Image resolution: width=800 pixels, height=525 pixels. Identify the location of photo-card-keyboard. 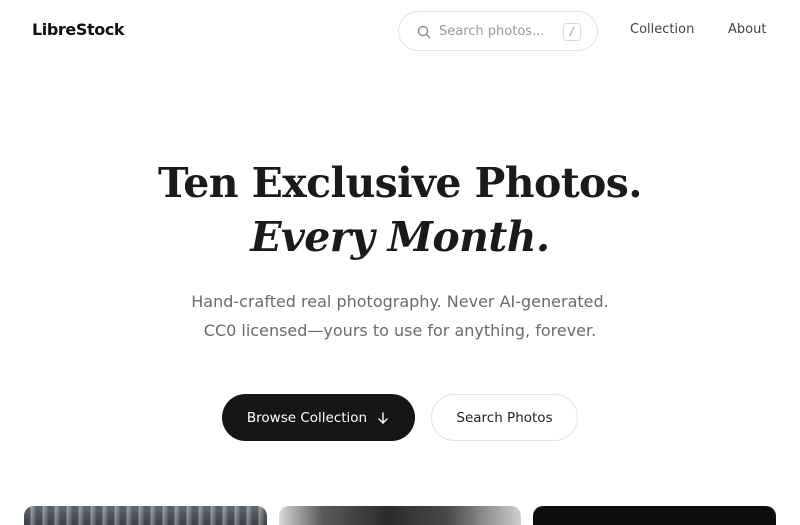
(145, 515).